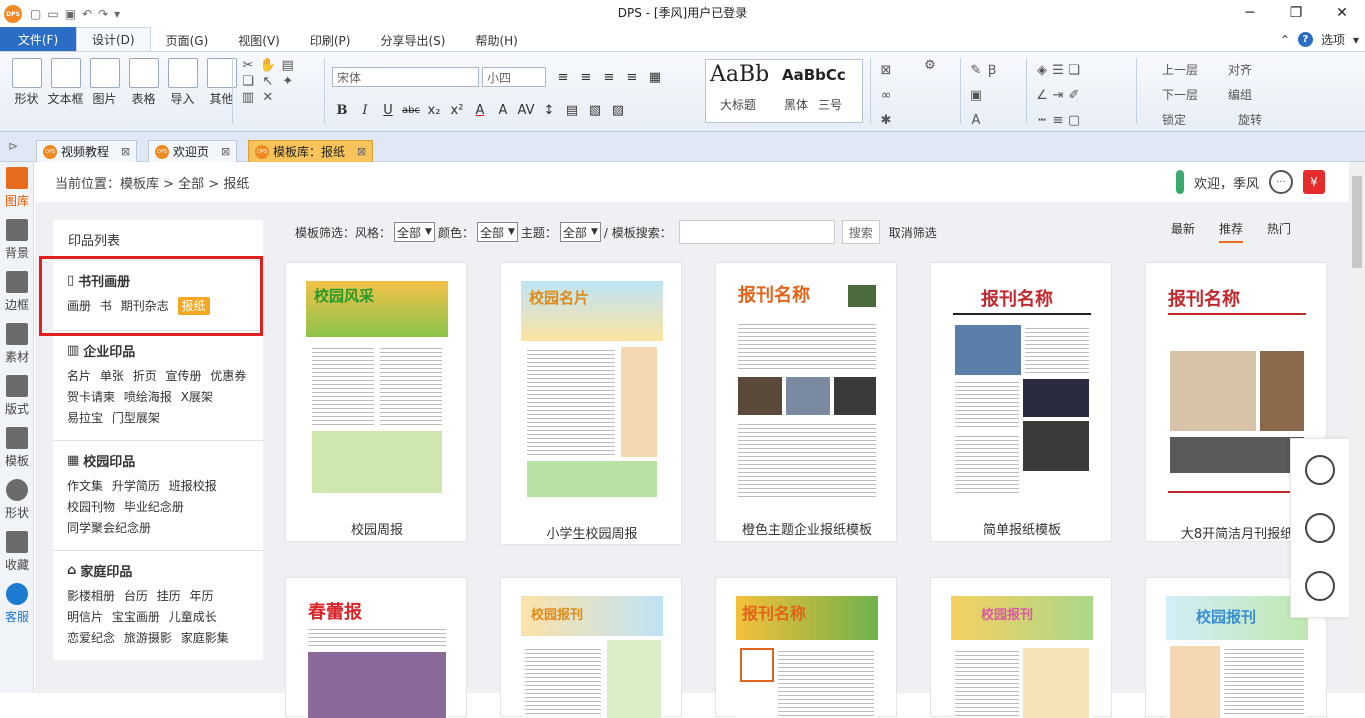 This screenshot has width=1365, height=718. Describe the element at coordinates (1042, 71) in the screenshot. I see `fill-color-icon: ◈` at that location.